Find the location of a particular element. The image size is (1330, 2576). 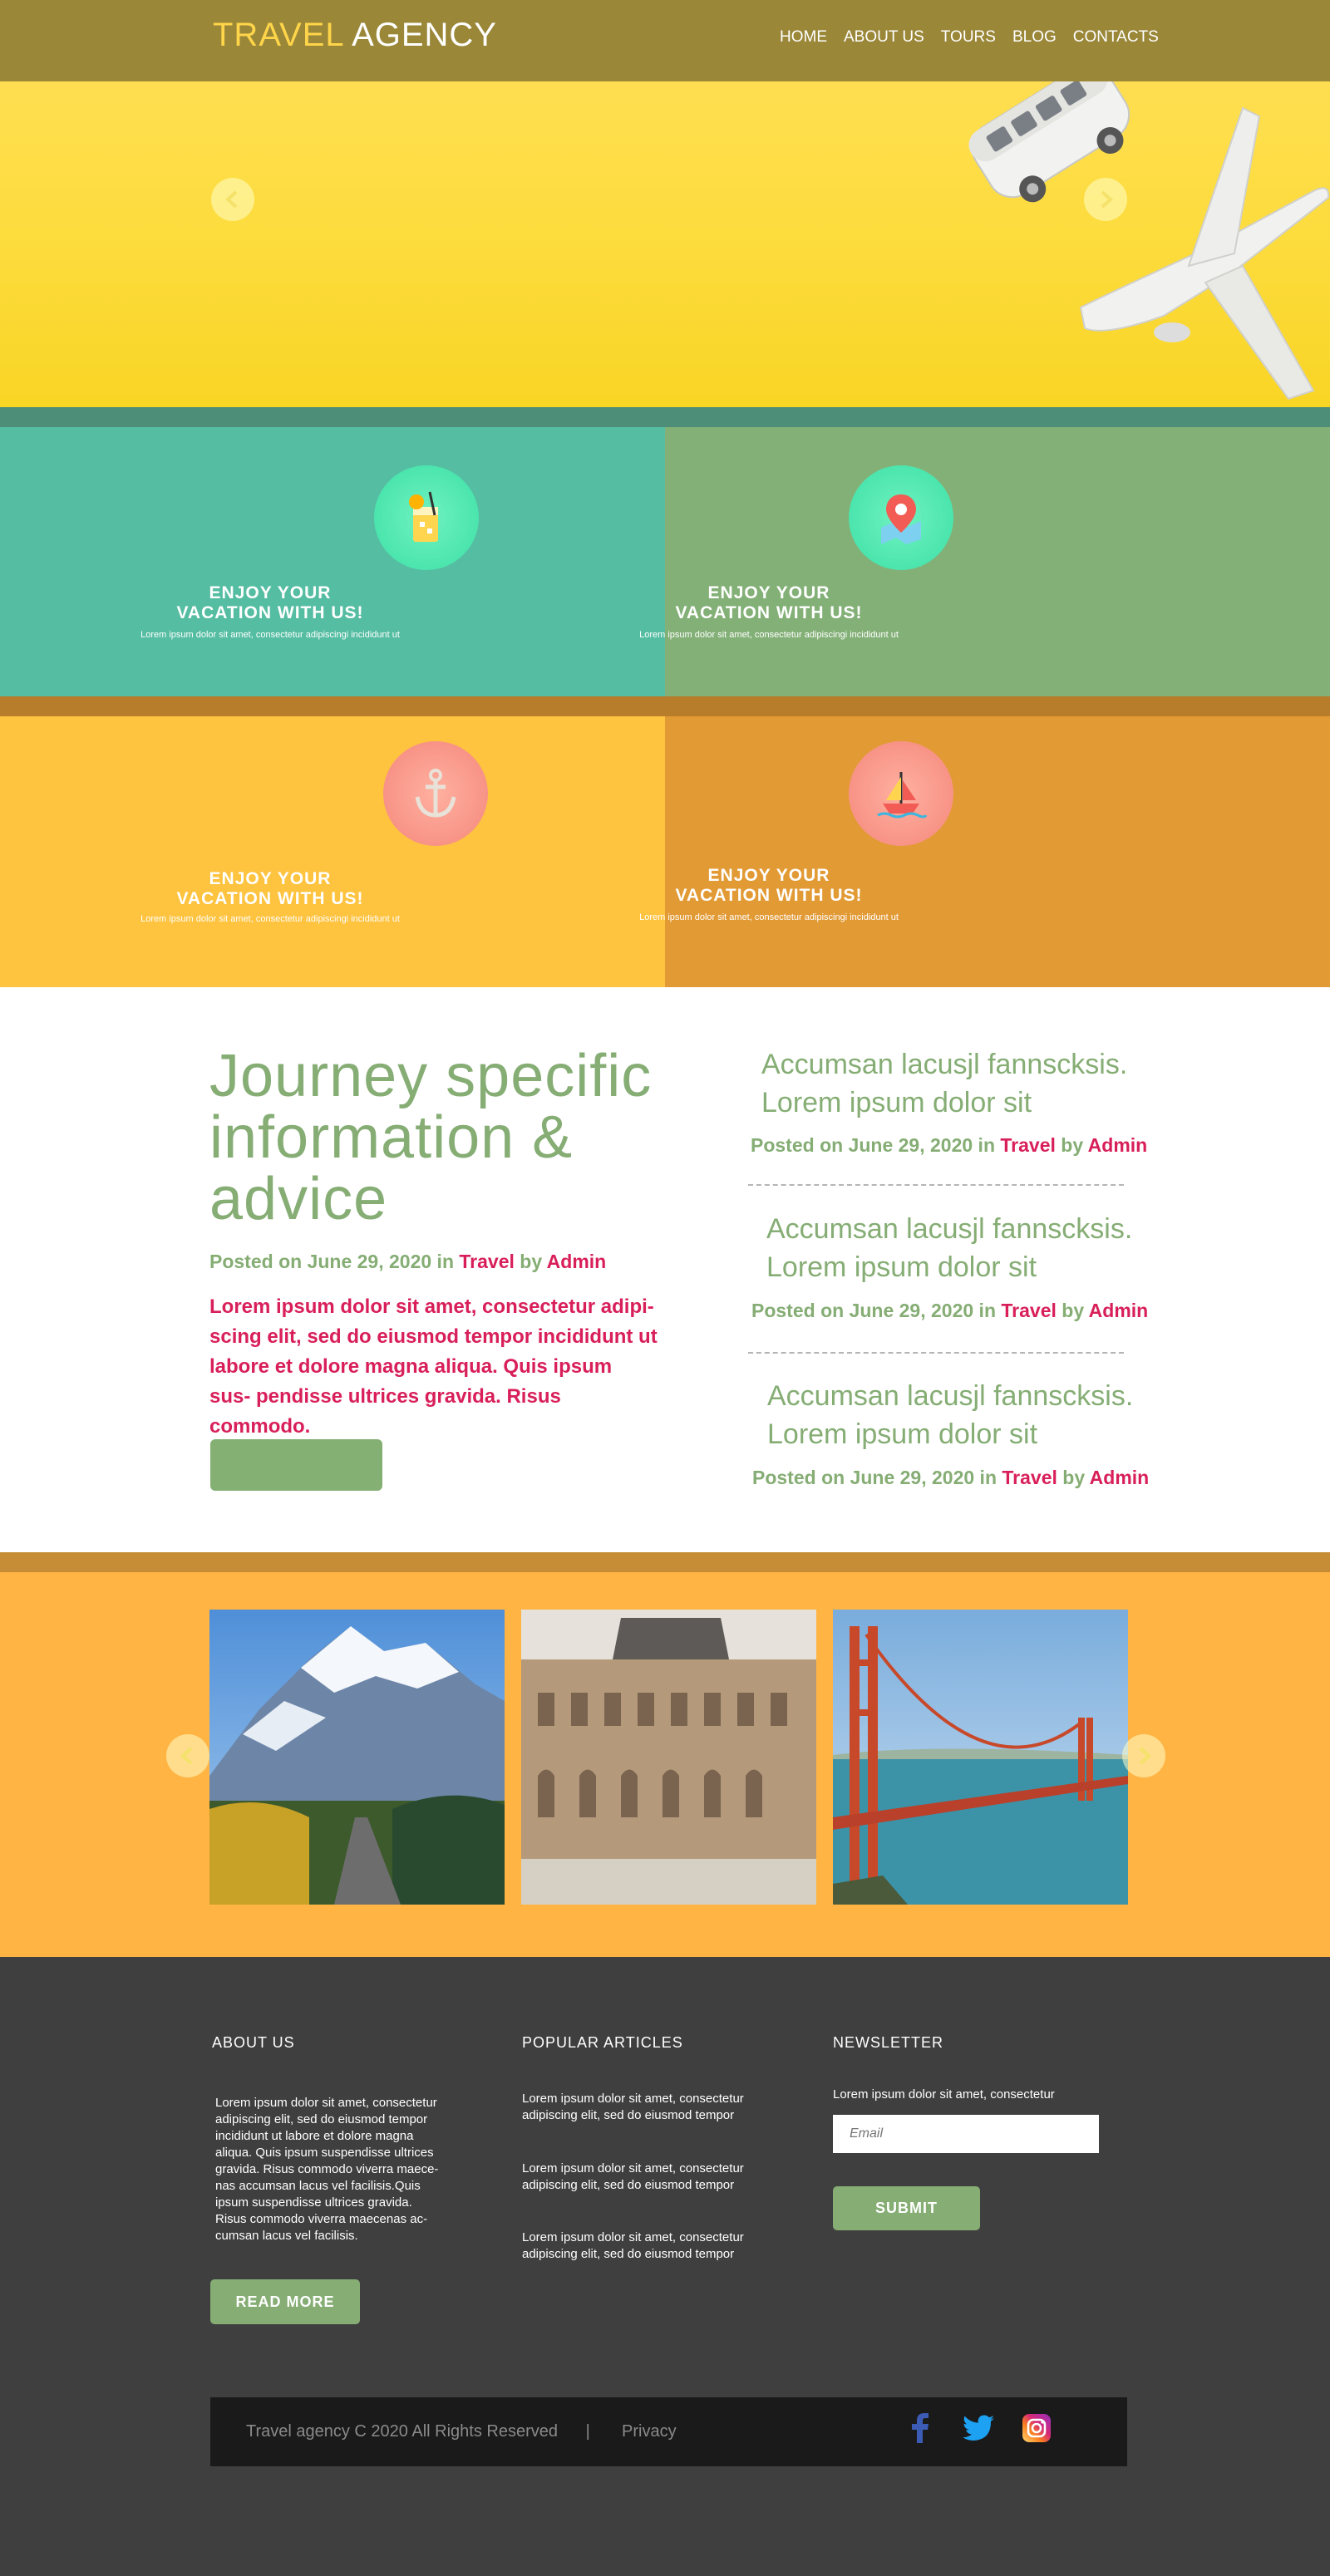

nav-blog: BLOG is located at coordinates (1034, 37).